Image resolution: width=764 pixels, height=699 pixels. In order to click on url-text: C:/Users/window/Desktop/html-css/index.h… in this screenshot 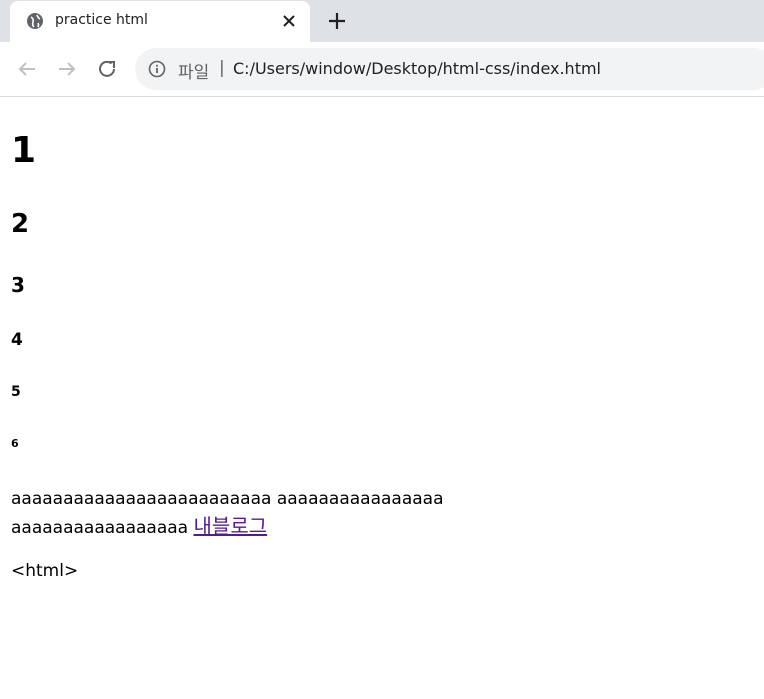, I will do `click(417, 68)`.